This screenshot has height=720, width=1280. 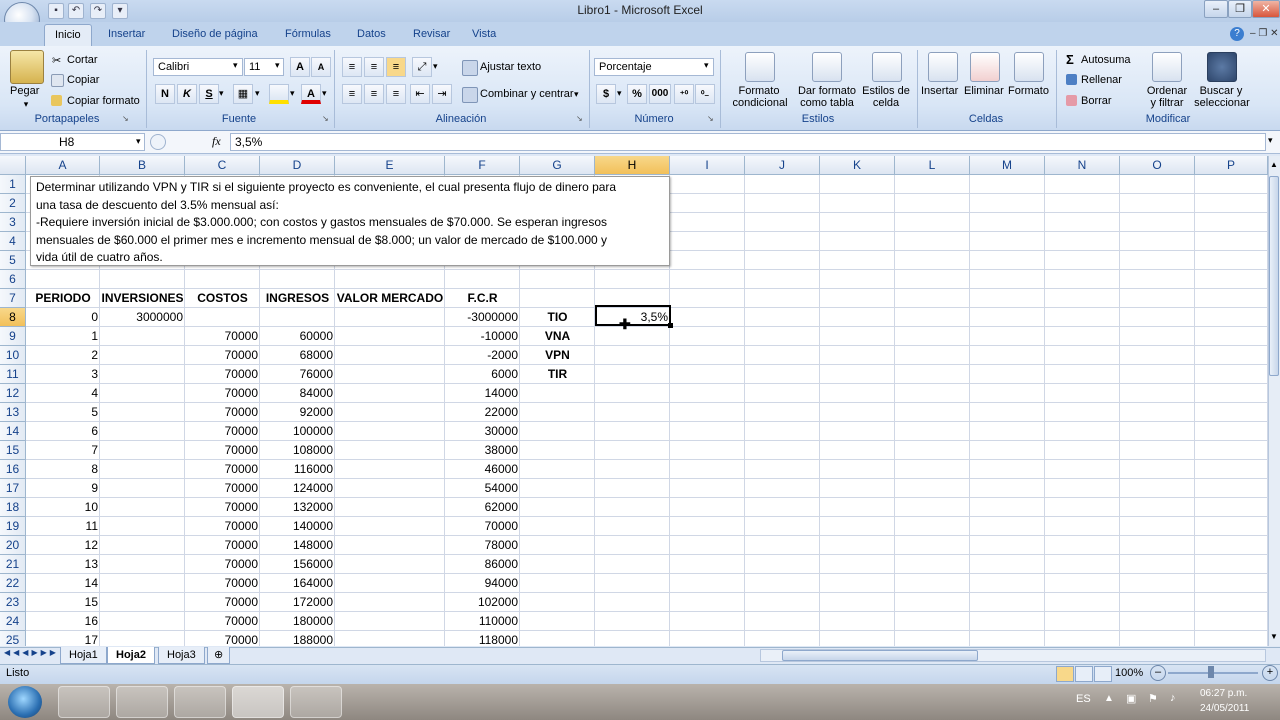 What do you see at coordinates (13, 184) in the screenshot?
I see `row-header-1: 1` at bounding box center [13, 184].